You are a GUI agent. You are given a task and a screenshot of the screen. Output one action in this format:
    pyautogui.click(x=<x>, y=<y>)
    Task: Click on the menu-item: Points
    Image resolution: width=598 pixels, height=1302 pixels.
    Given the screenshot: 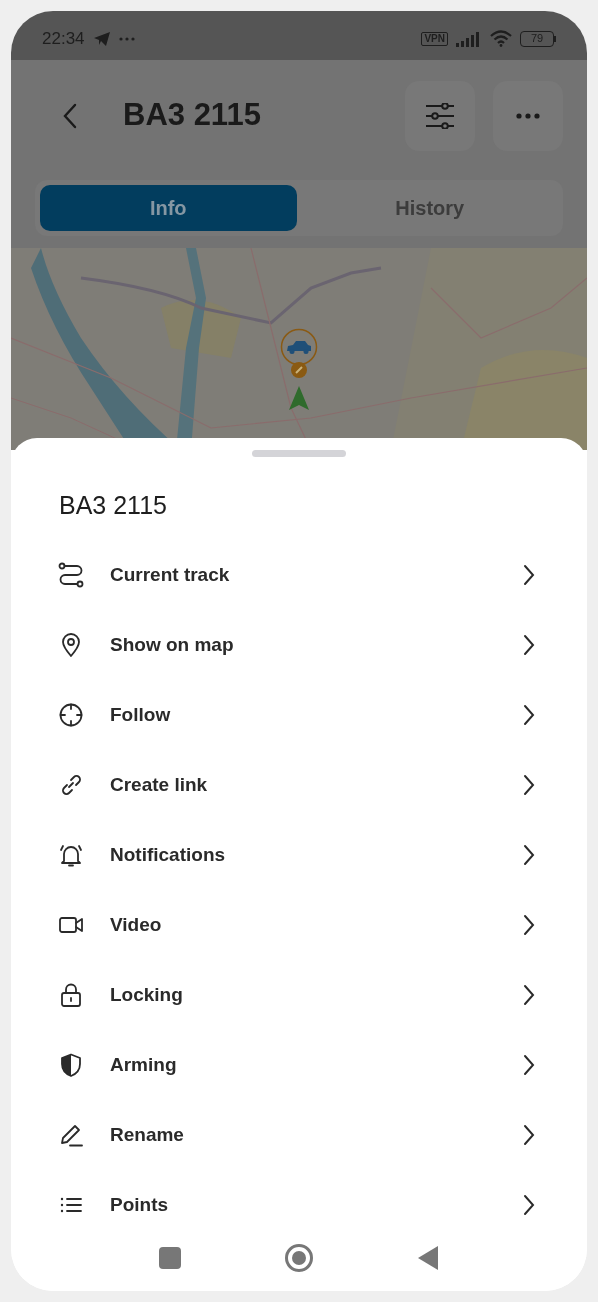 What is the action you would take?
    pyautogui.click(x=299, y=1205)
    